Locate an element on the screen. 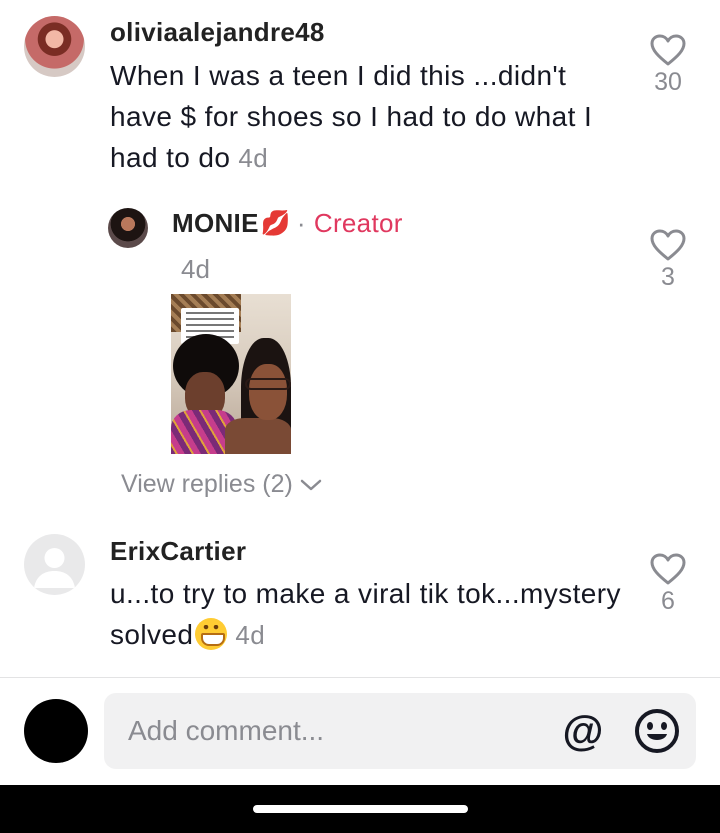  view-replies-label: View replies (2) is located at coordinates (207, 484).